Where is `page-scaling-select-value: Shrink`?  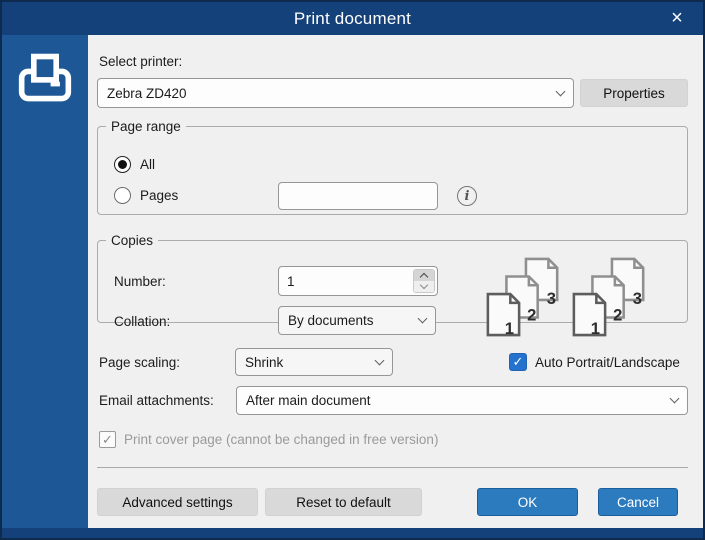
page-scaling-select-value: Shrink is located at coordinates (264, 362).